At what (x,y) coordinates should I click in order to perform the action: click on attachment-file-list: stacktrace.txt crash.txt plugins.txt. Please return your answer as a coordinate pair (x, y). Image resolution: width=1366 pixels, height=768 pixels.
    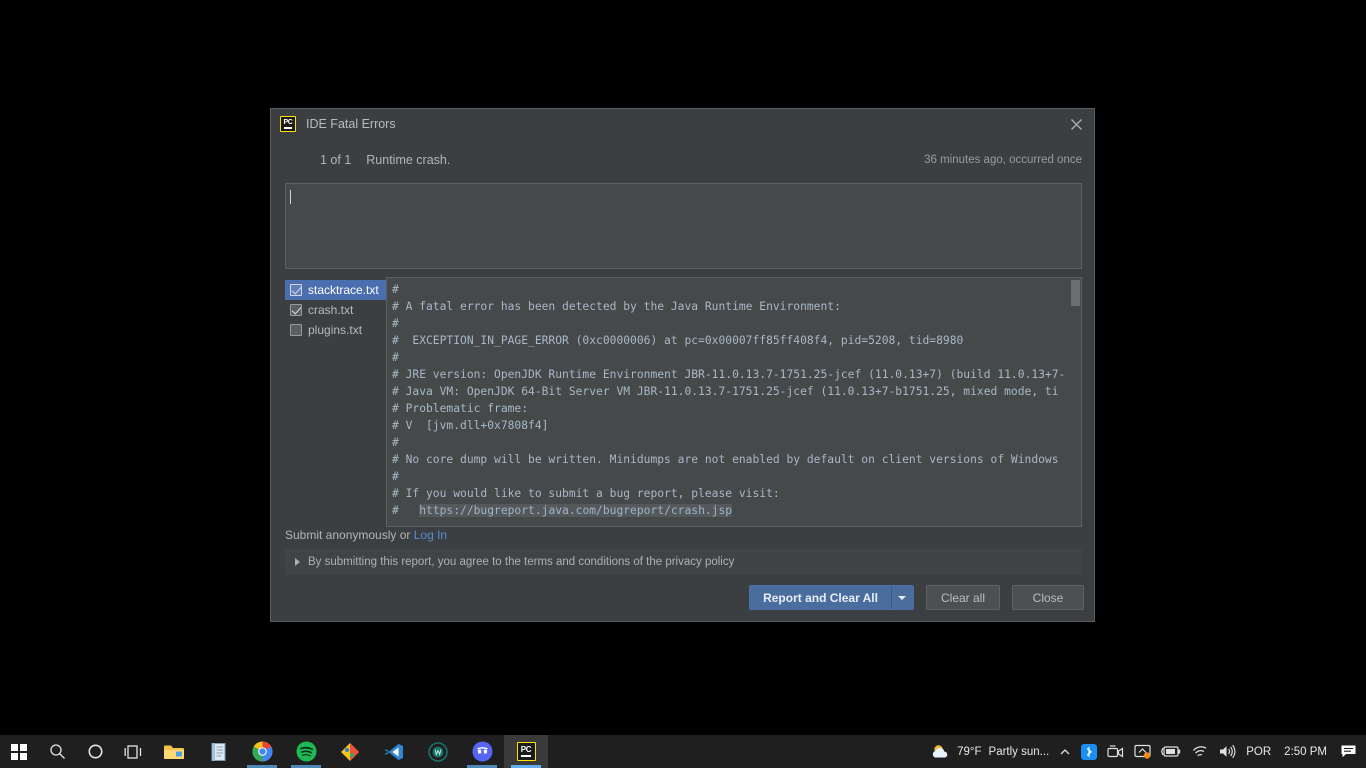
    Looking at the image, I should click on (335, 402).